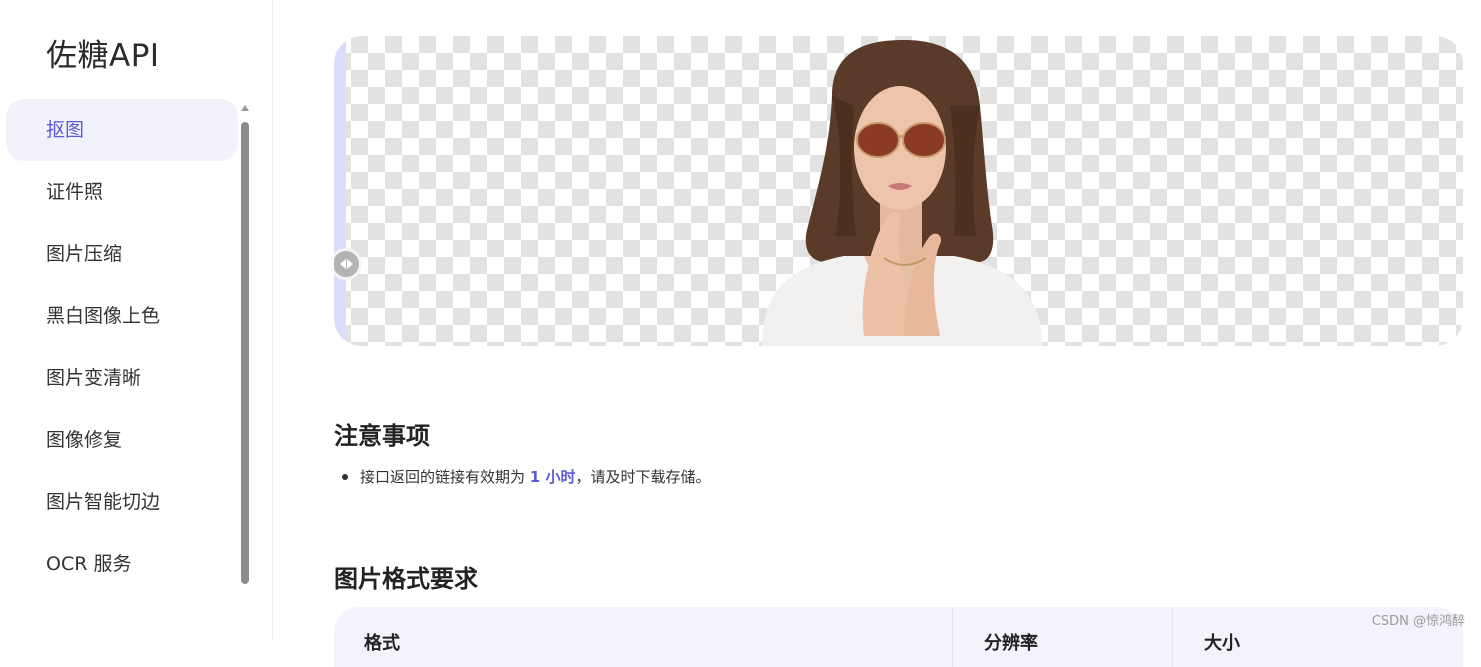  Describe the element at coordinates (1222, 643) in the screenshot. I see `table-header-size: 大小` at that location.